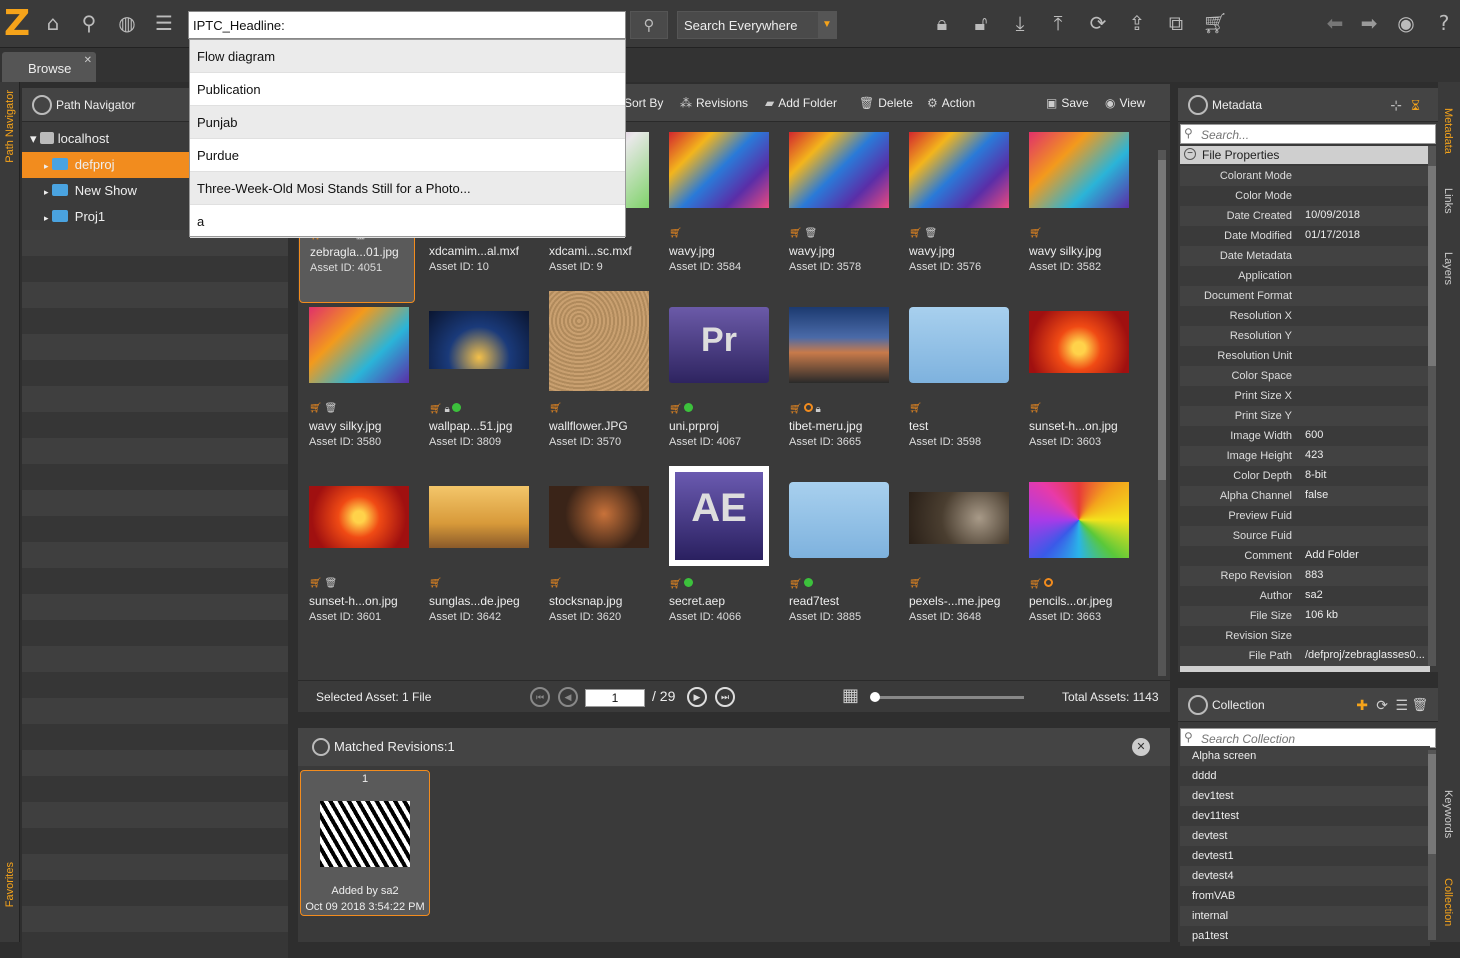 Image resolution: width=1460 pixels, height=958 pixels. Describe the element at coordinates (1305, 669) in the screenshot. I see `next-section-header` at that location.